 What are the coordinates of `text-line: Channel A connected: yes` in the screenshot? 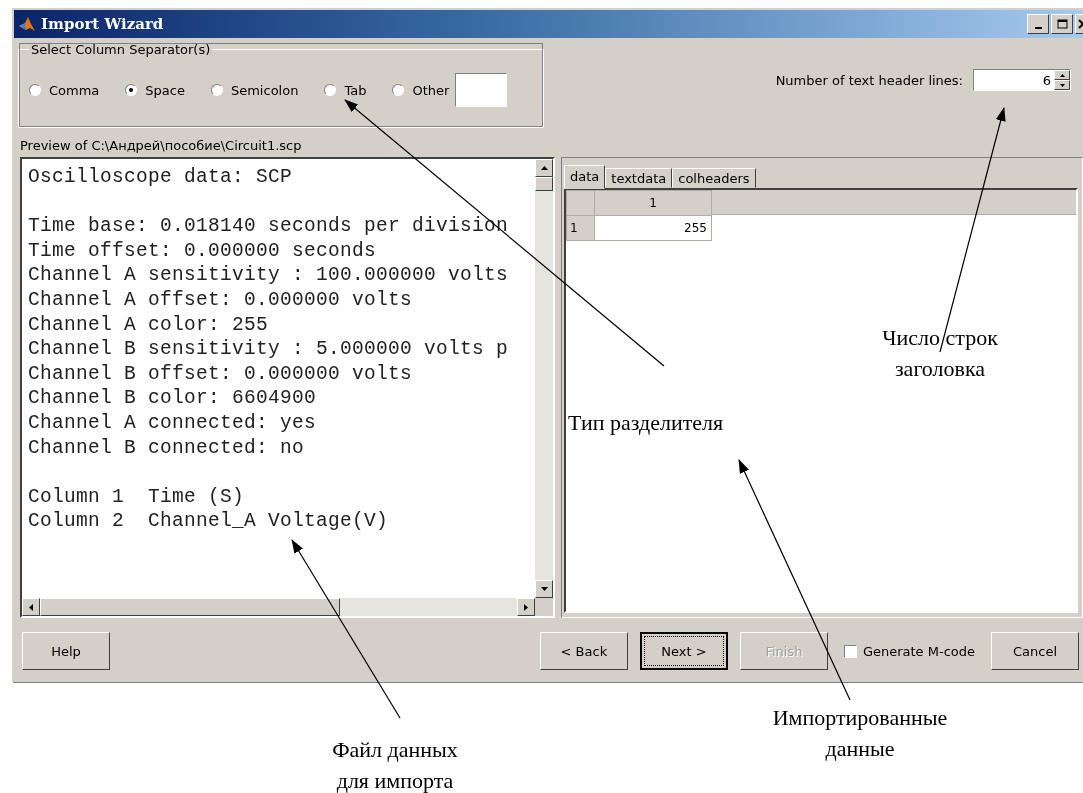 It's located at (173, 423).